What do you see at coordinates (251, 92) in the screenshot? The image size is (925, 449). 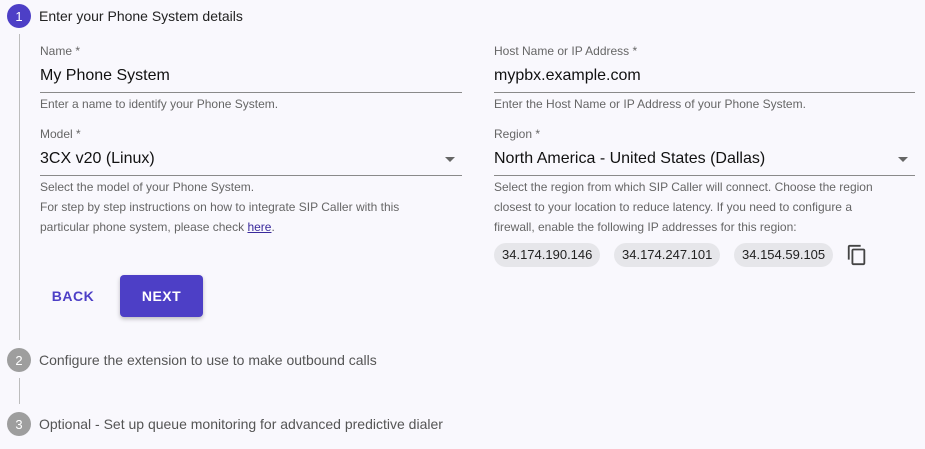 I see `name-underline` at bounding box center [251, 92].